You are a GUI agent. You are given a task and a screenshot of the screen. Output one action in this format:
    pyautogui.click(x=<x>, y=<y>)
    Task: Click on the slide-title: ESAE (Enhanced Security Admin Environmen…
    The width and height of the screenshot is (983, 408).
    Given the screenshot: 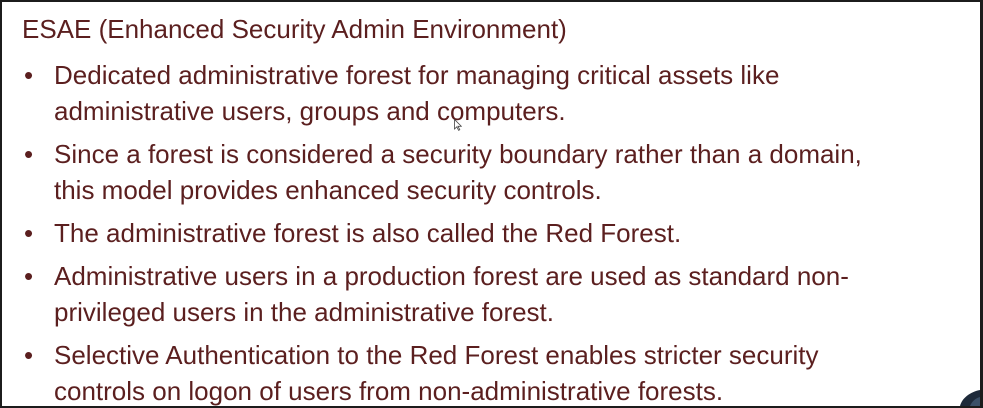 What is the action you would take?
    pyautogui.click(x=294, y=29)
    